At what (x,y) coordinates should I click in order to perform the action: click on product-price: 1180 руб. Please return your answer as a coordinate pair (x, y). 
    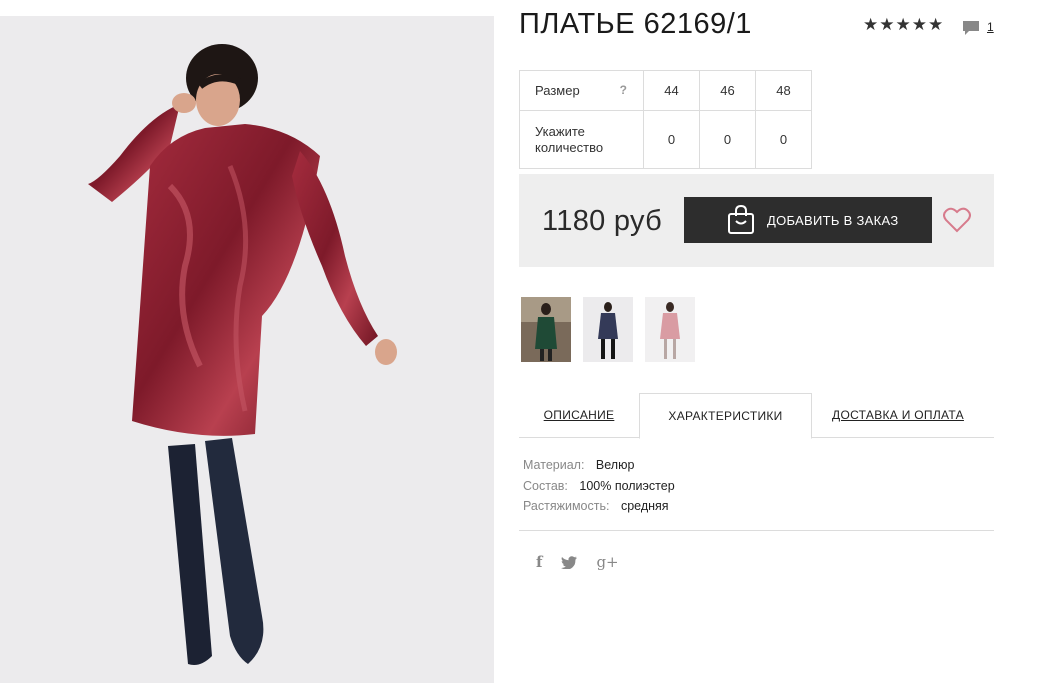
    Looking at the image, I should click on (602, 221).